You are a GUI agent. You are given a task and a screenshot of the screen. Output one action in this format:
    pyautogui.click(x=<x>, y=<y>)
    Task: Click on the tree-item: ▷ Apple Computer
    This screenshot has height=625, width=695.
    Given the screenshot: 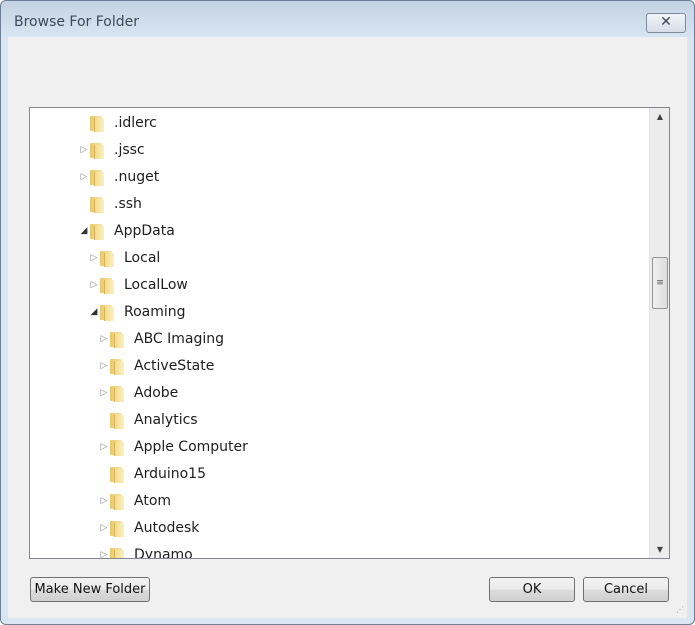 What is the action you would take?
    pyautogui.click(x=173, y=447)
    